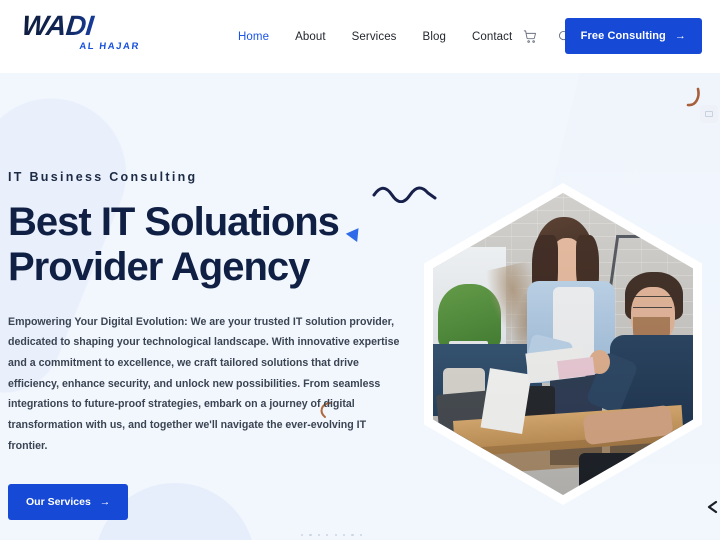 The image size is (720, 540). I want to click on site-logo: WADI AL HAJAR, so click(82, 31).